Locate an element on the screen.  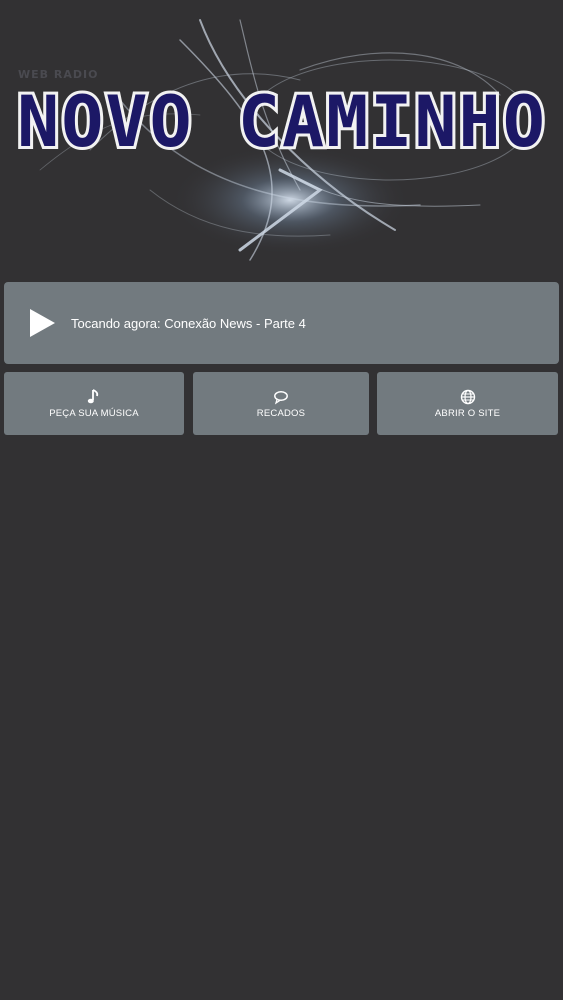
now-playing-card: Tocando agora: Conexão News - Parte 4 is located at coordinates (281, 323).